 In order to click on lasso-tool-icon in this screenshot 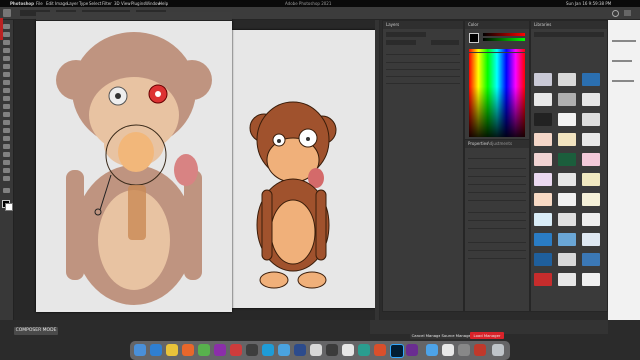, I will do `click(6, 42)`.